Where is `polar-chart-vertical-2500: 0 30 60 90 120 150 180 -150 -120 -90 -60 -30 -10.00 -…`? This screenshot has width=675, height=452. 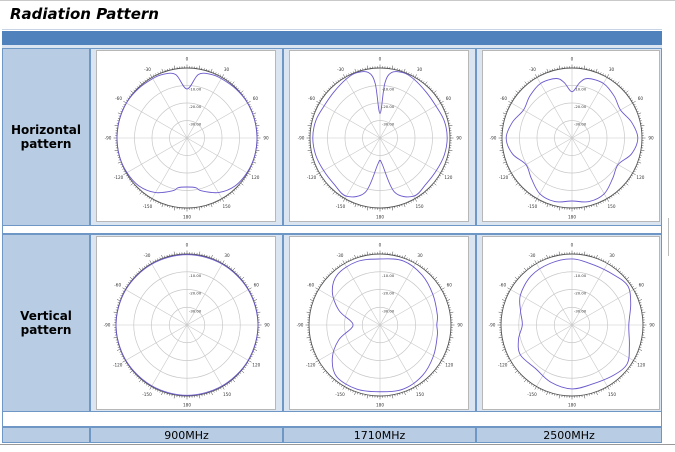
polar-chart-vertical-2500: 0 30 60 90 120 150 180 -150 -120 -90 -60 -30 -10.00 -… is located at coordinates (571, 323).